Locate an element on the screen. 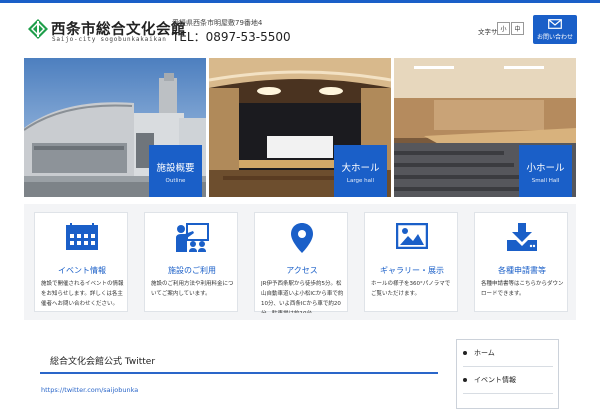  small-hall-title: 小ホール is located at coordinates (545, 168).